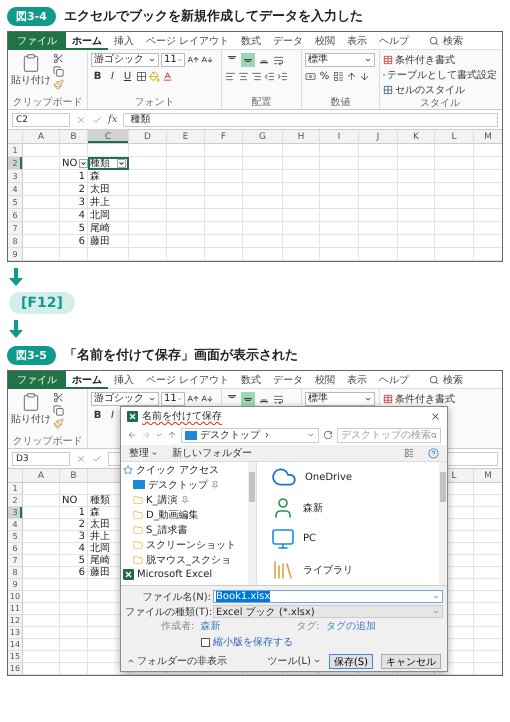 This screenshot has height=722, width=510. Describe the element at coordinates (440, 75) in the screenshot. I see `styles-menu-button: テーブルとして書式設定` at that location.